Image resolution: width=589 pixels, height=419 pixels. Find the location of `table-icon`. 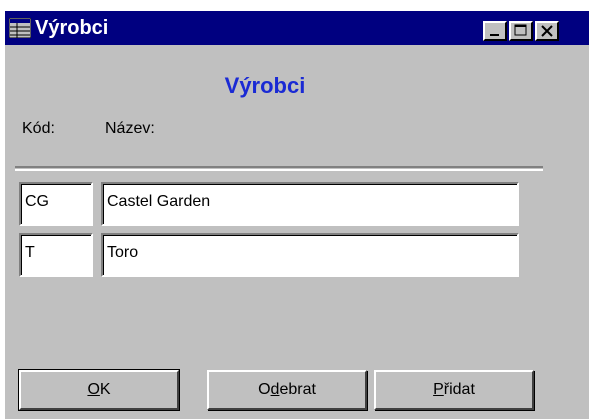

table-icon is located at coordinates (20, 28).